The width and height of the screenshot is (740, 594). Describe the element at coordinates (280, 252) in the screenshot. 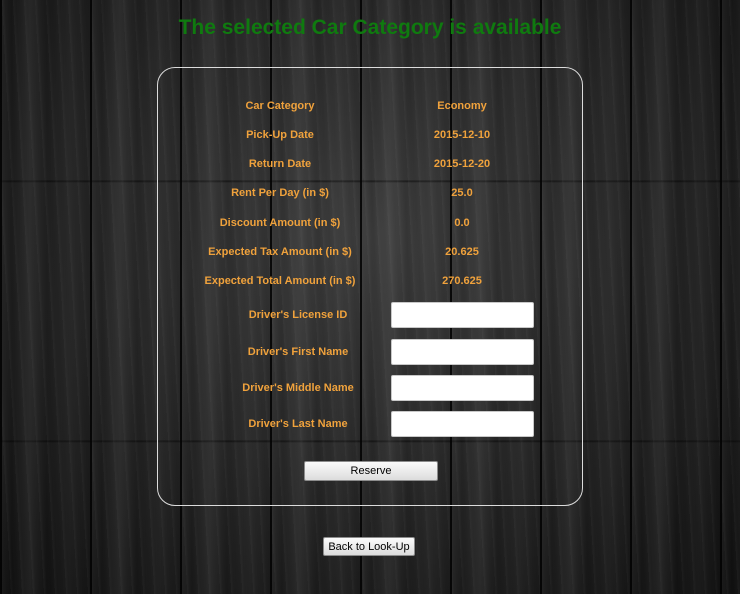

I see `summary-label: Expected Tax Amount (in $)` at that location.